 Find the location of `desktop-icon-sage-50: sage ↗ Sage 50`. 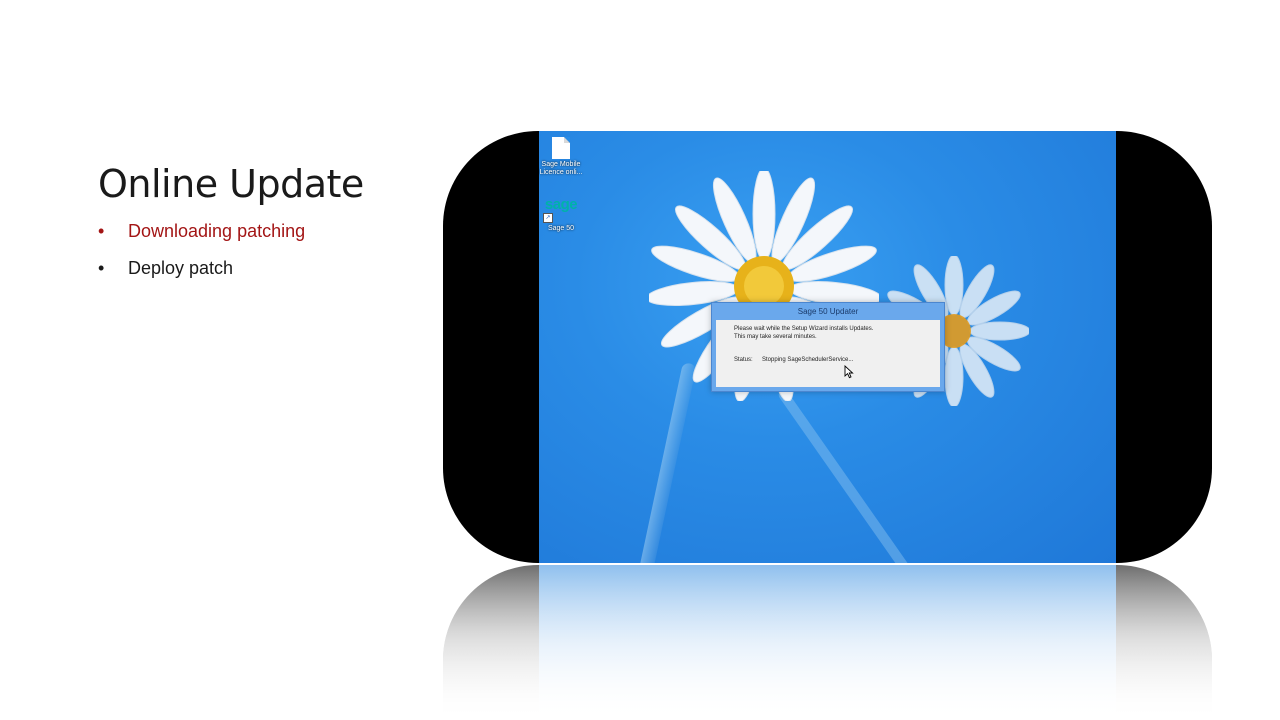

desktop-icon-sage-50: sage ↗ Sage 50 is located at coordinates (561, 215).